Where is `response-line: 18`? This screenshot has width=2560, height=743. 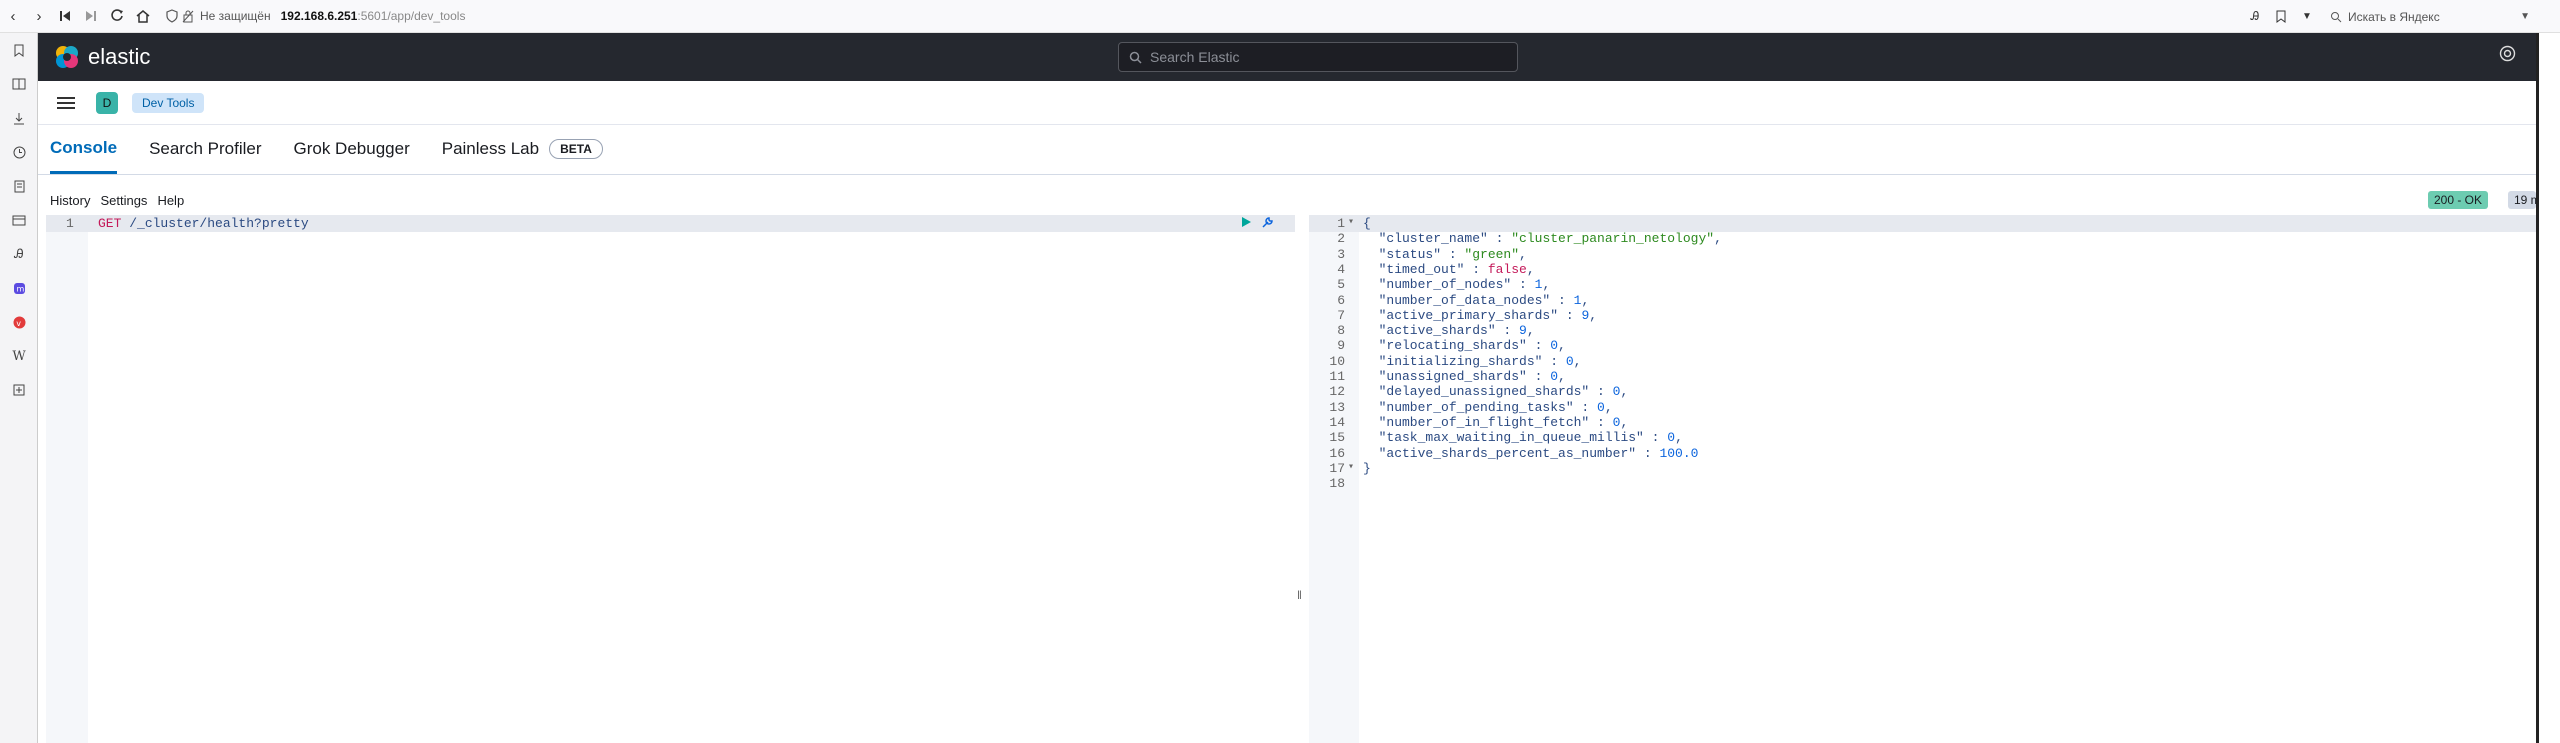 response-line: 18 is located at coordinates (1922, 484).